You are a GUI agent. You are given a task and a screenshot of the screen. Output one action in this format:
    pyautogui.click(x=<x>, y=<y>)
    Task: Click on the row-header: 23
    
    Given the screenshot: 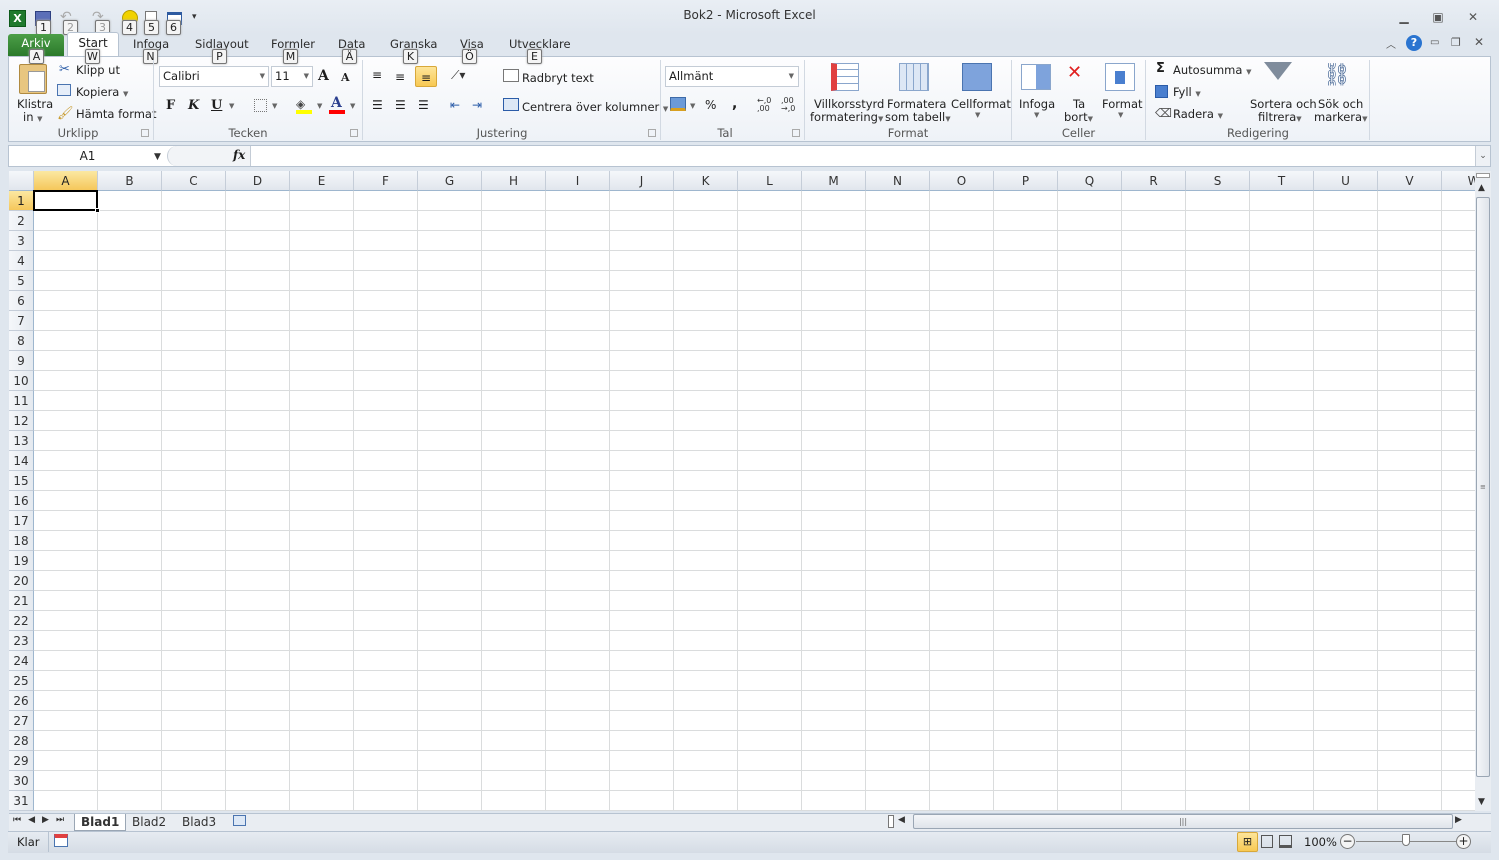 What is the action you would take?
    pyautogui.click(x=21, y=641)
    